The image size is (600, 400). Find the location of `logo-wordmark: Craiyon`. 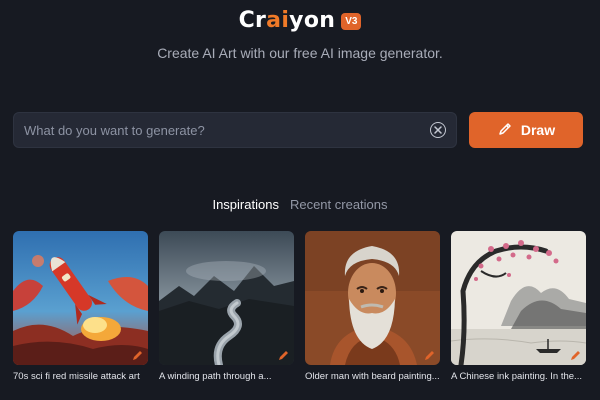

logo-wordmark: Craiyon is located at coordinates (287, 20).